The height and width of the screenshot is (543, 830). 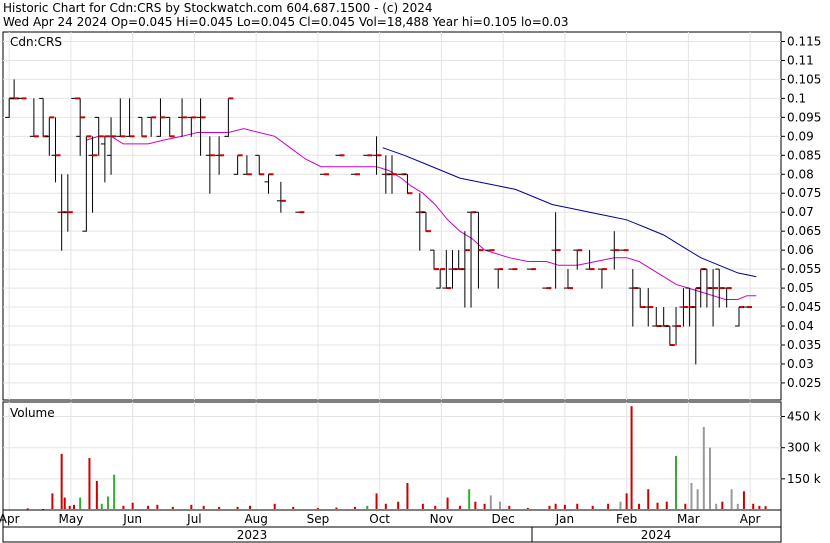 I want to click on price-tick-label: 0.105, so click(x=804, y=79).